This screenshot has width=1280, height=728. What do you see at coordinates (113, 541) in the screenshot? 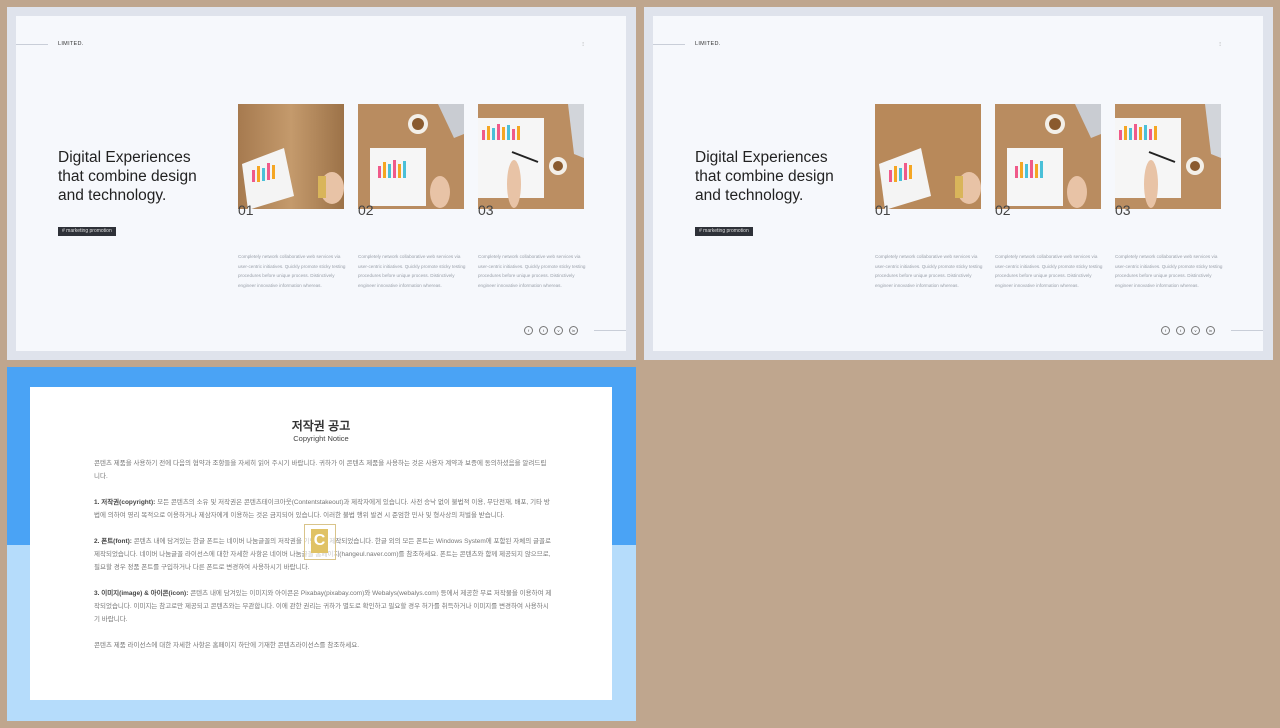
I see `section-heading: 2. 폰트(font):` at bounding box center [113, 541].